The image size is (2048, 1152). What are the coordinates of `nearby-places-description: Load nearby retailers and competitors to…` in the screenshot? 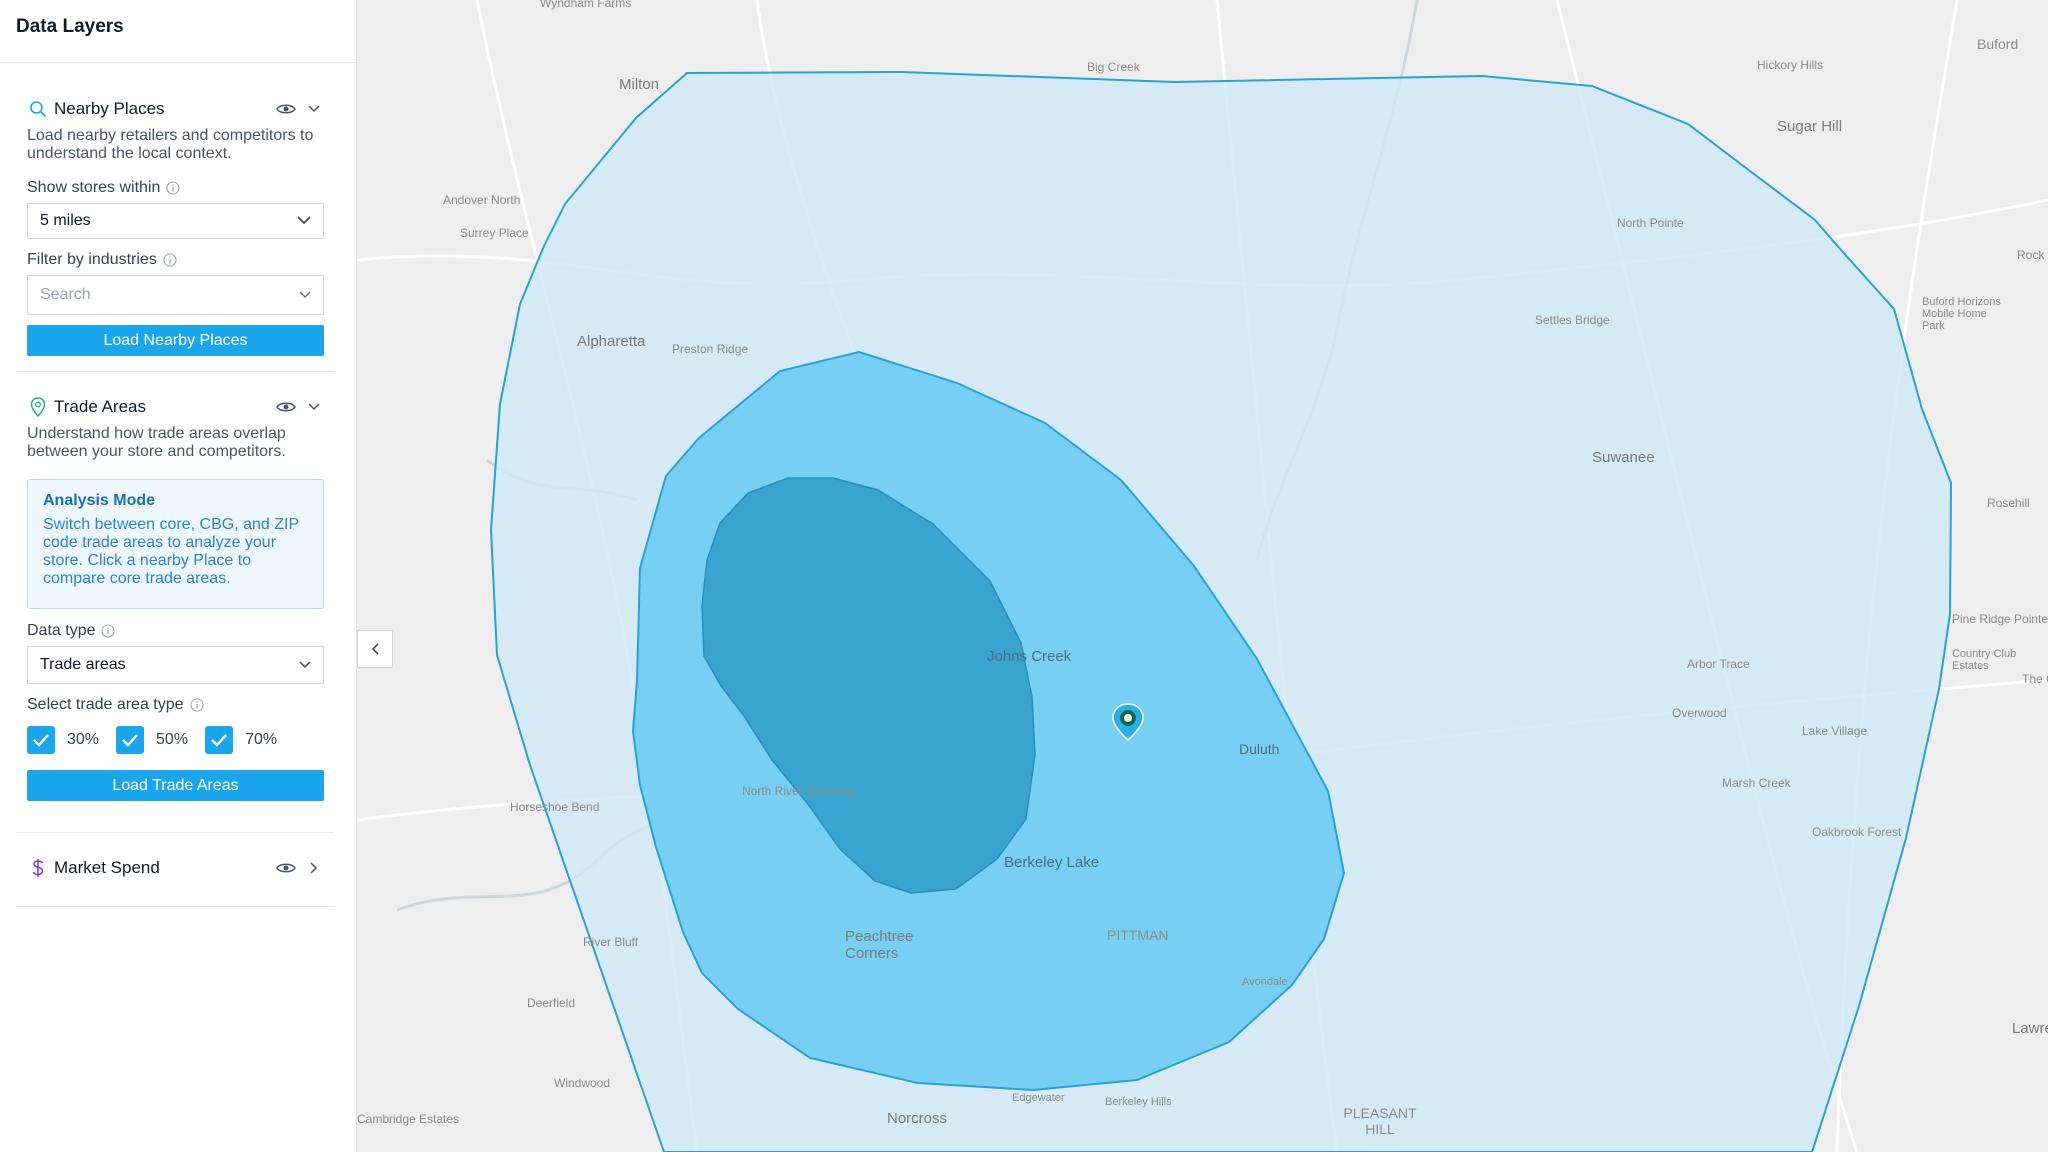 It's located at (170, 144).